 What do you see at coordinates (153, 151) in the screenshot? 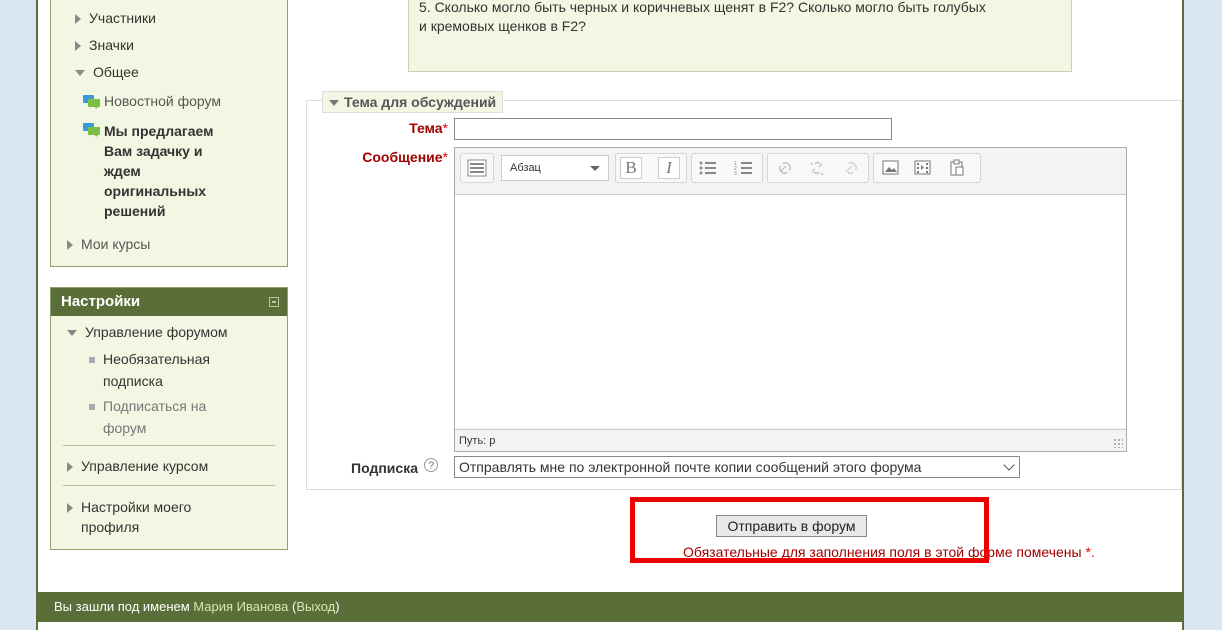
I see `nav-current-line: Вам задачку и` at bounding box center [153, 151].